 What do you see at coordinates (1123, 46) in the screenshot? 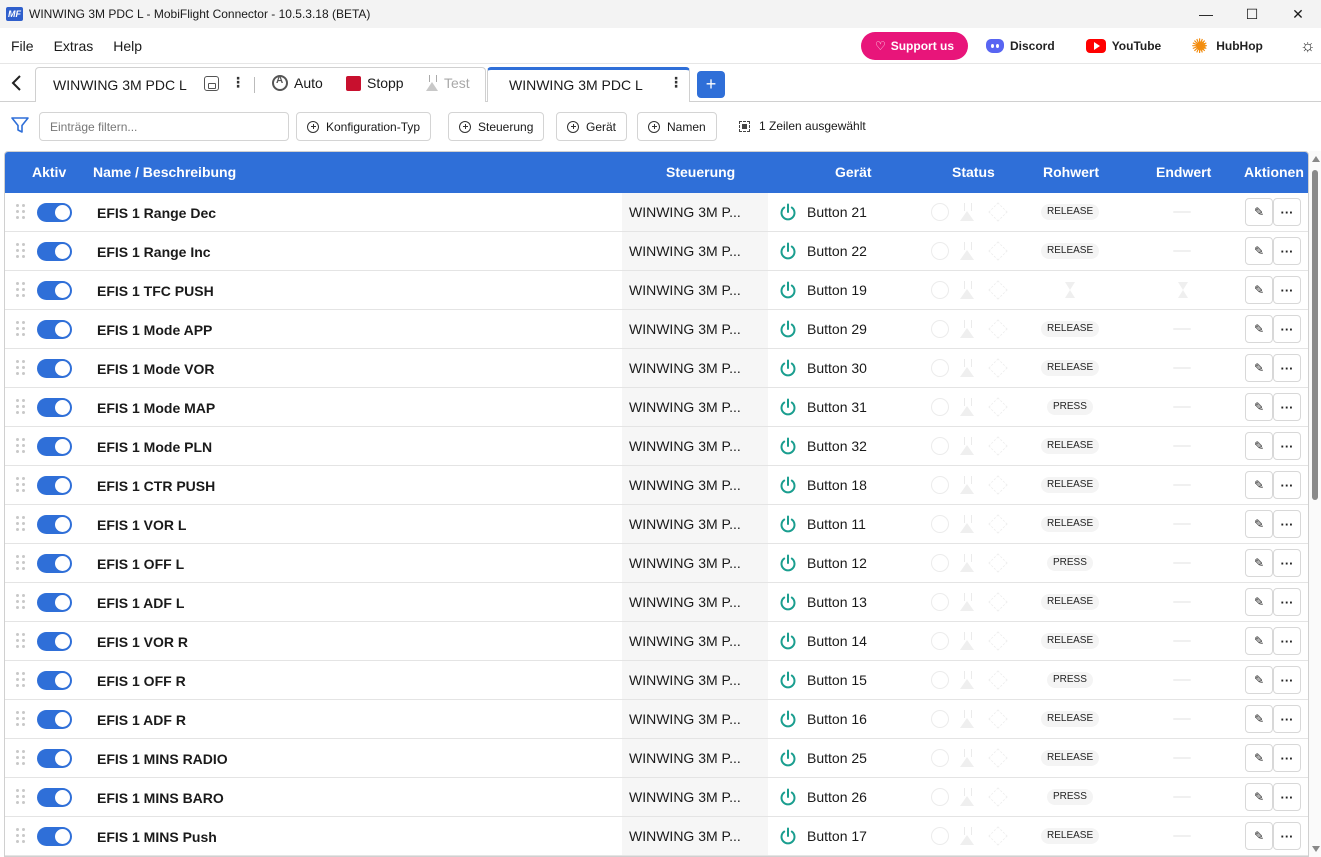
I see `youtube-link: YouTube` at bounding box center [1123, 46].